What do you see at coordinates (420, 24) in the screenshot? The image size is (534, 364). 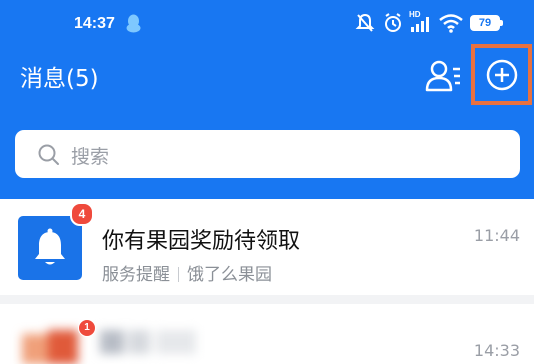 I see `signal-icon` at bounding box center [420, 24].